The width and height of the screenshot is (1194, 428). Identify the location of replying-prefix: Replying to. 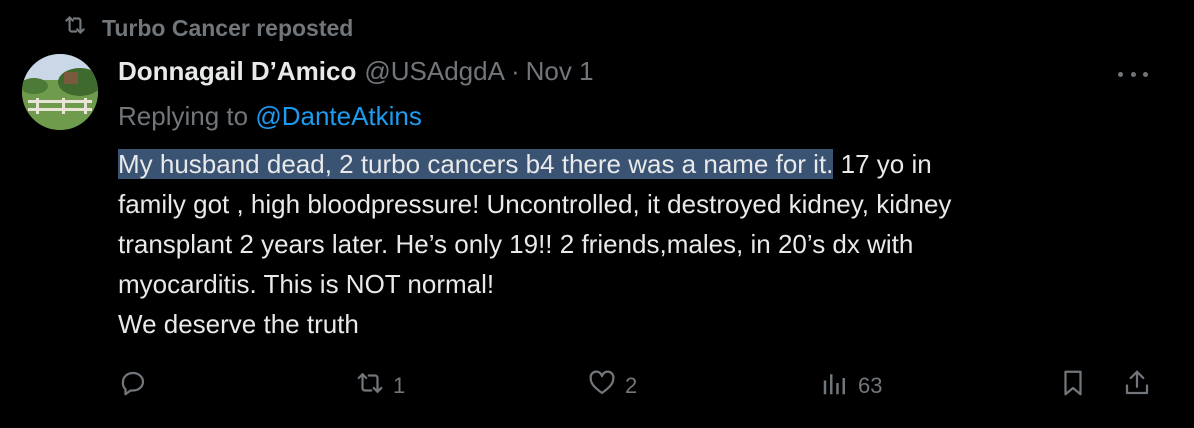
(187, 116).